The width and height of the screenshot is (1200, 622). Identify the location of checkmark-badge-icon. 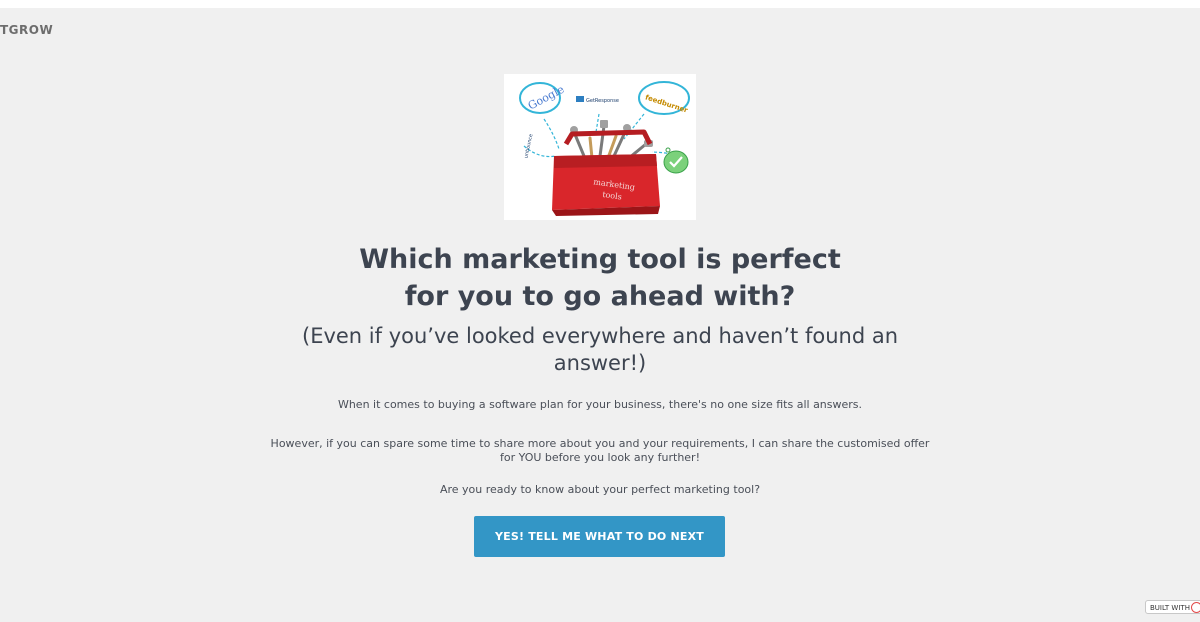
(676, 160).